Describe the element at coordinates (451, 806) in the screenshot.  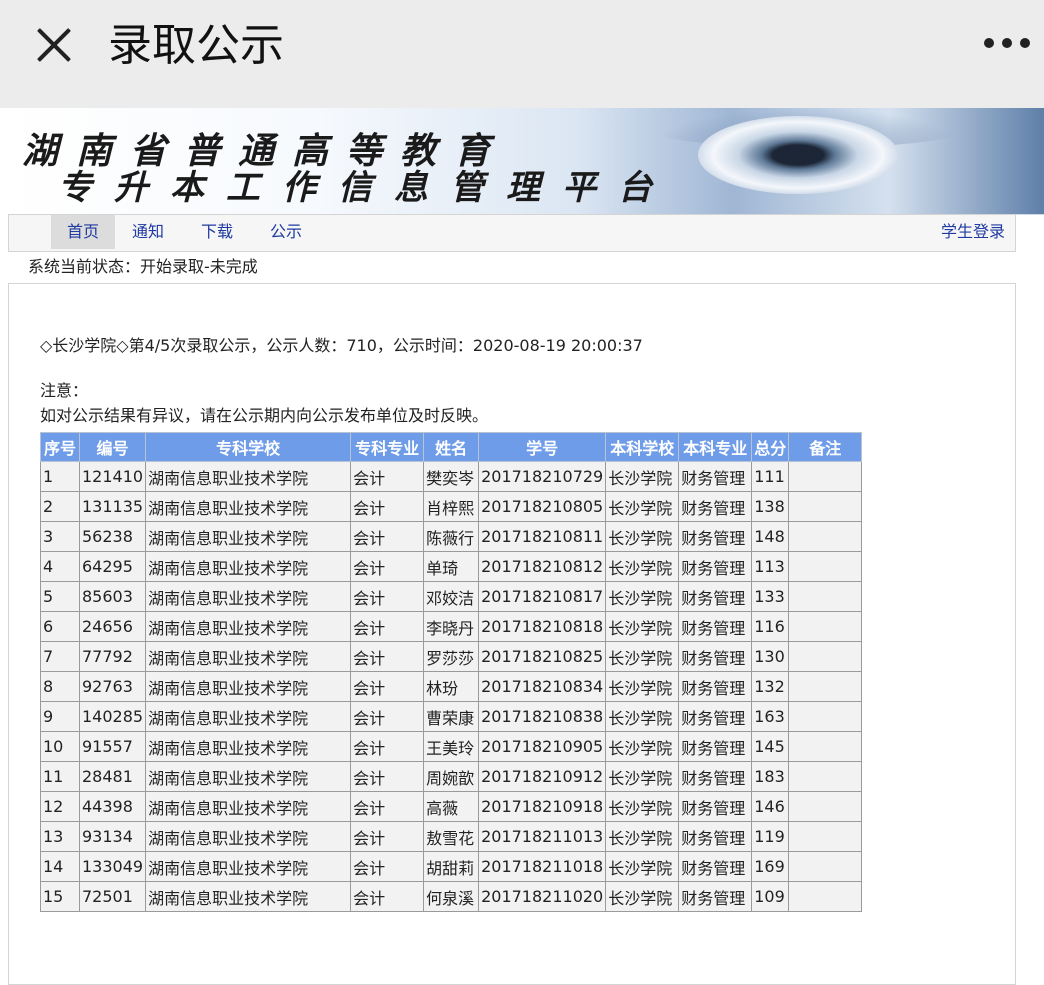
I see `cell-name: 高薇` at that location.